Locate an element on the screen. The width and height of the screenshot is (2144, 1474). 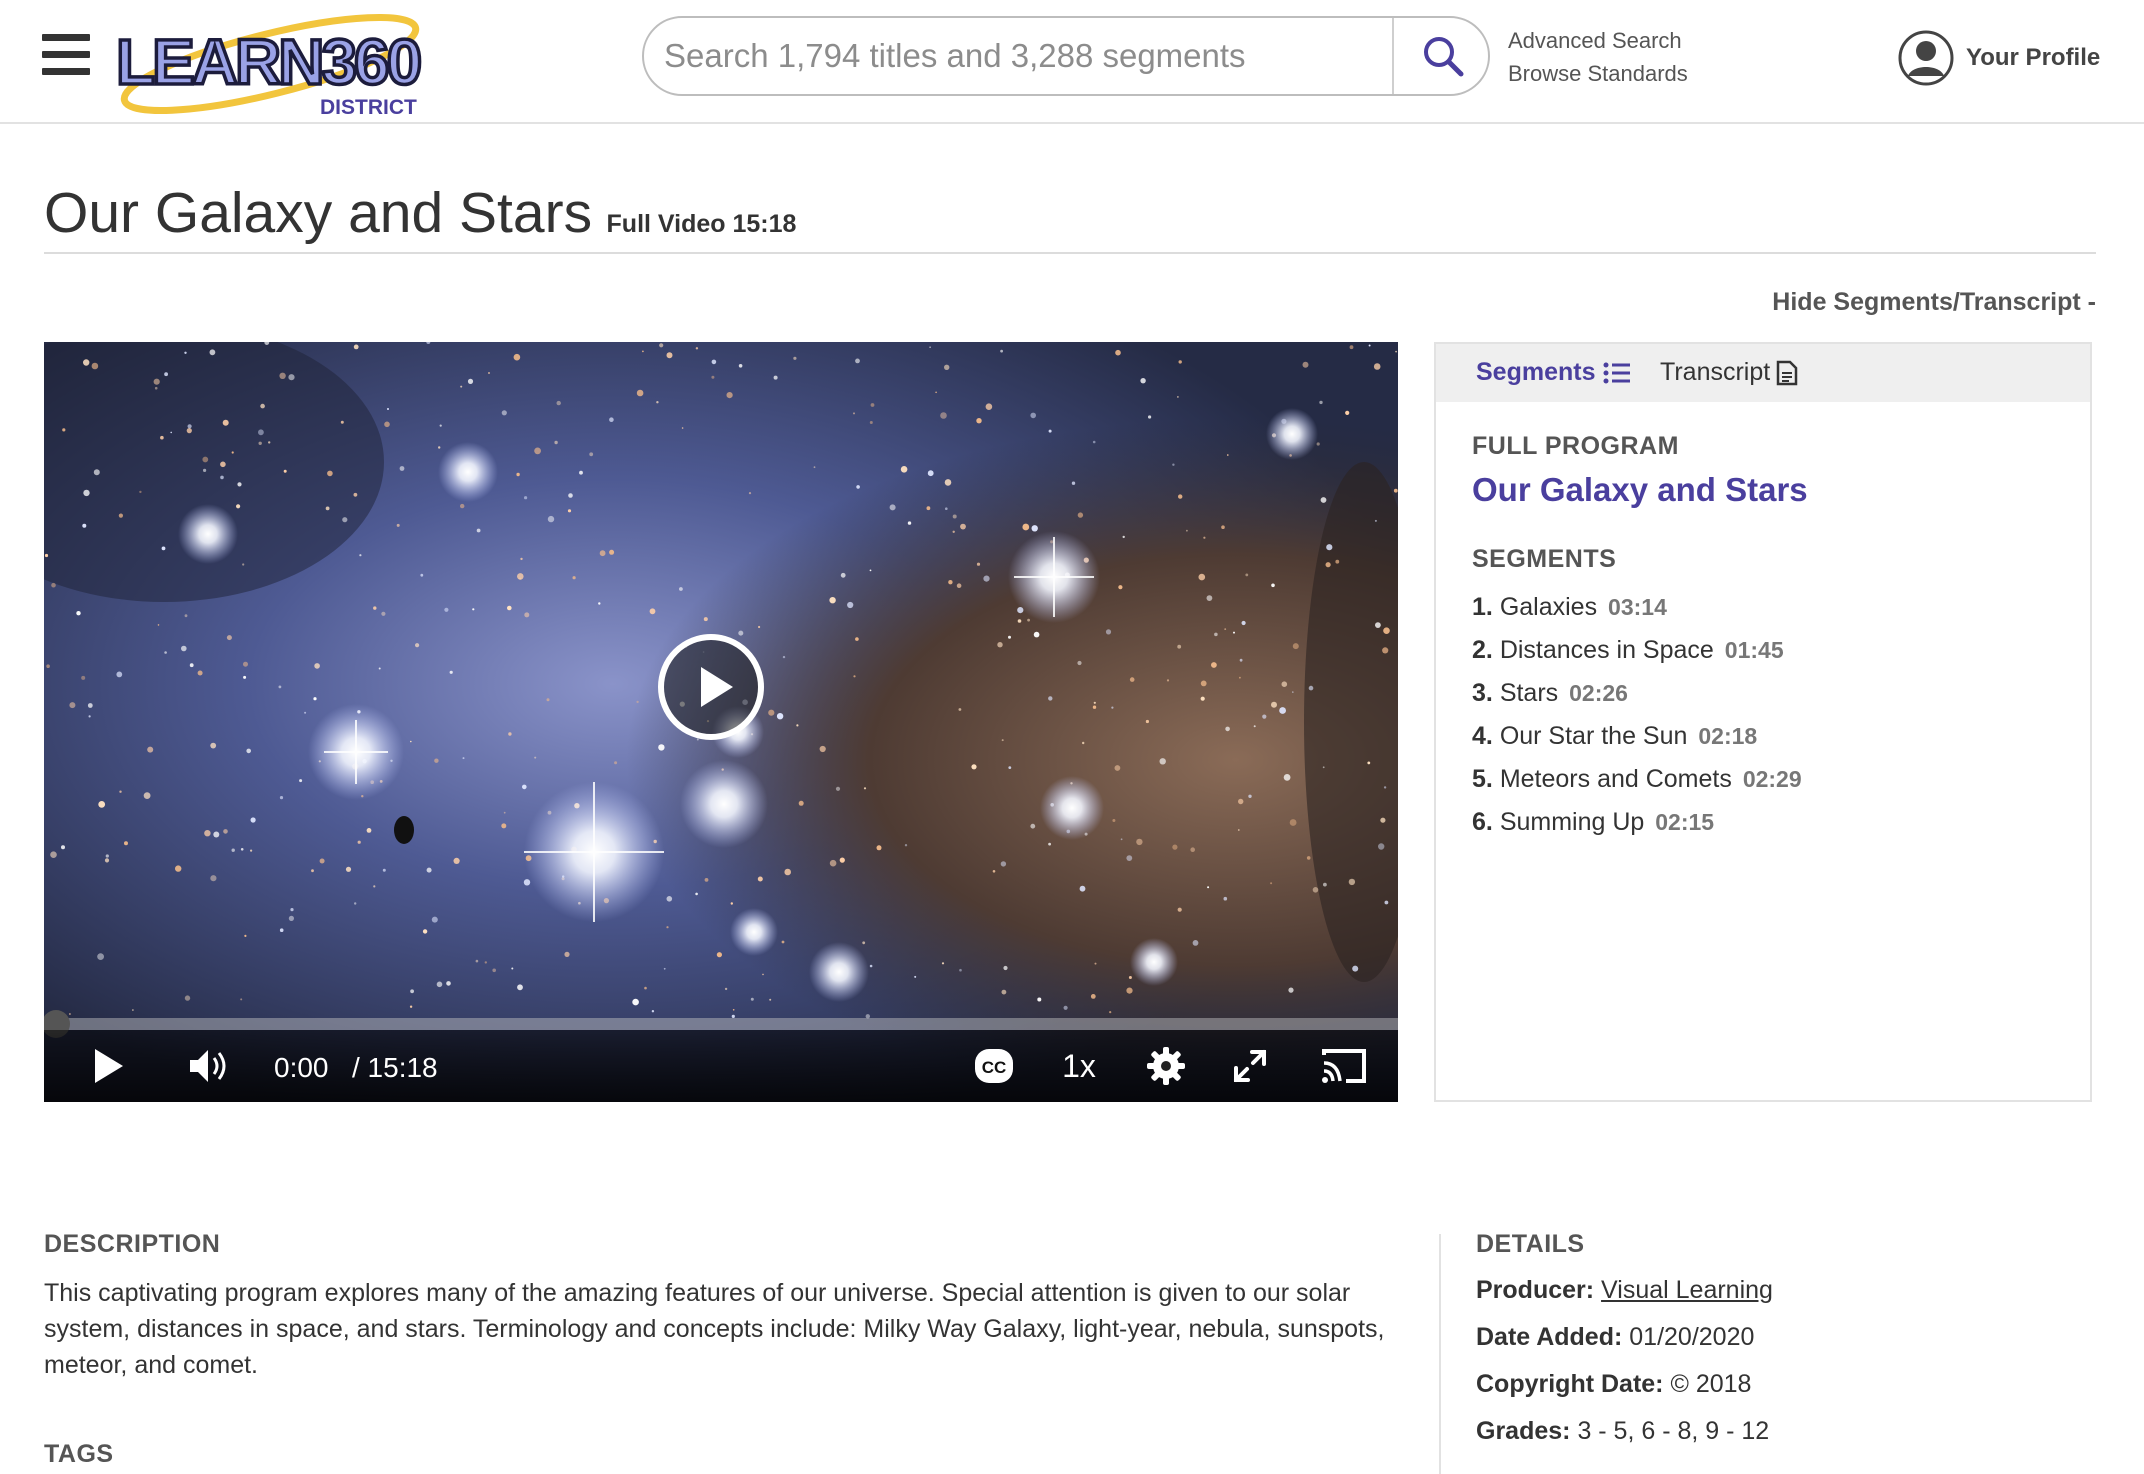
detail-key: Copyright Date: is located at coordinates (1570, 1384).